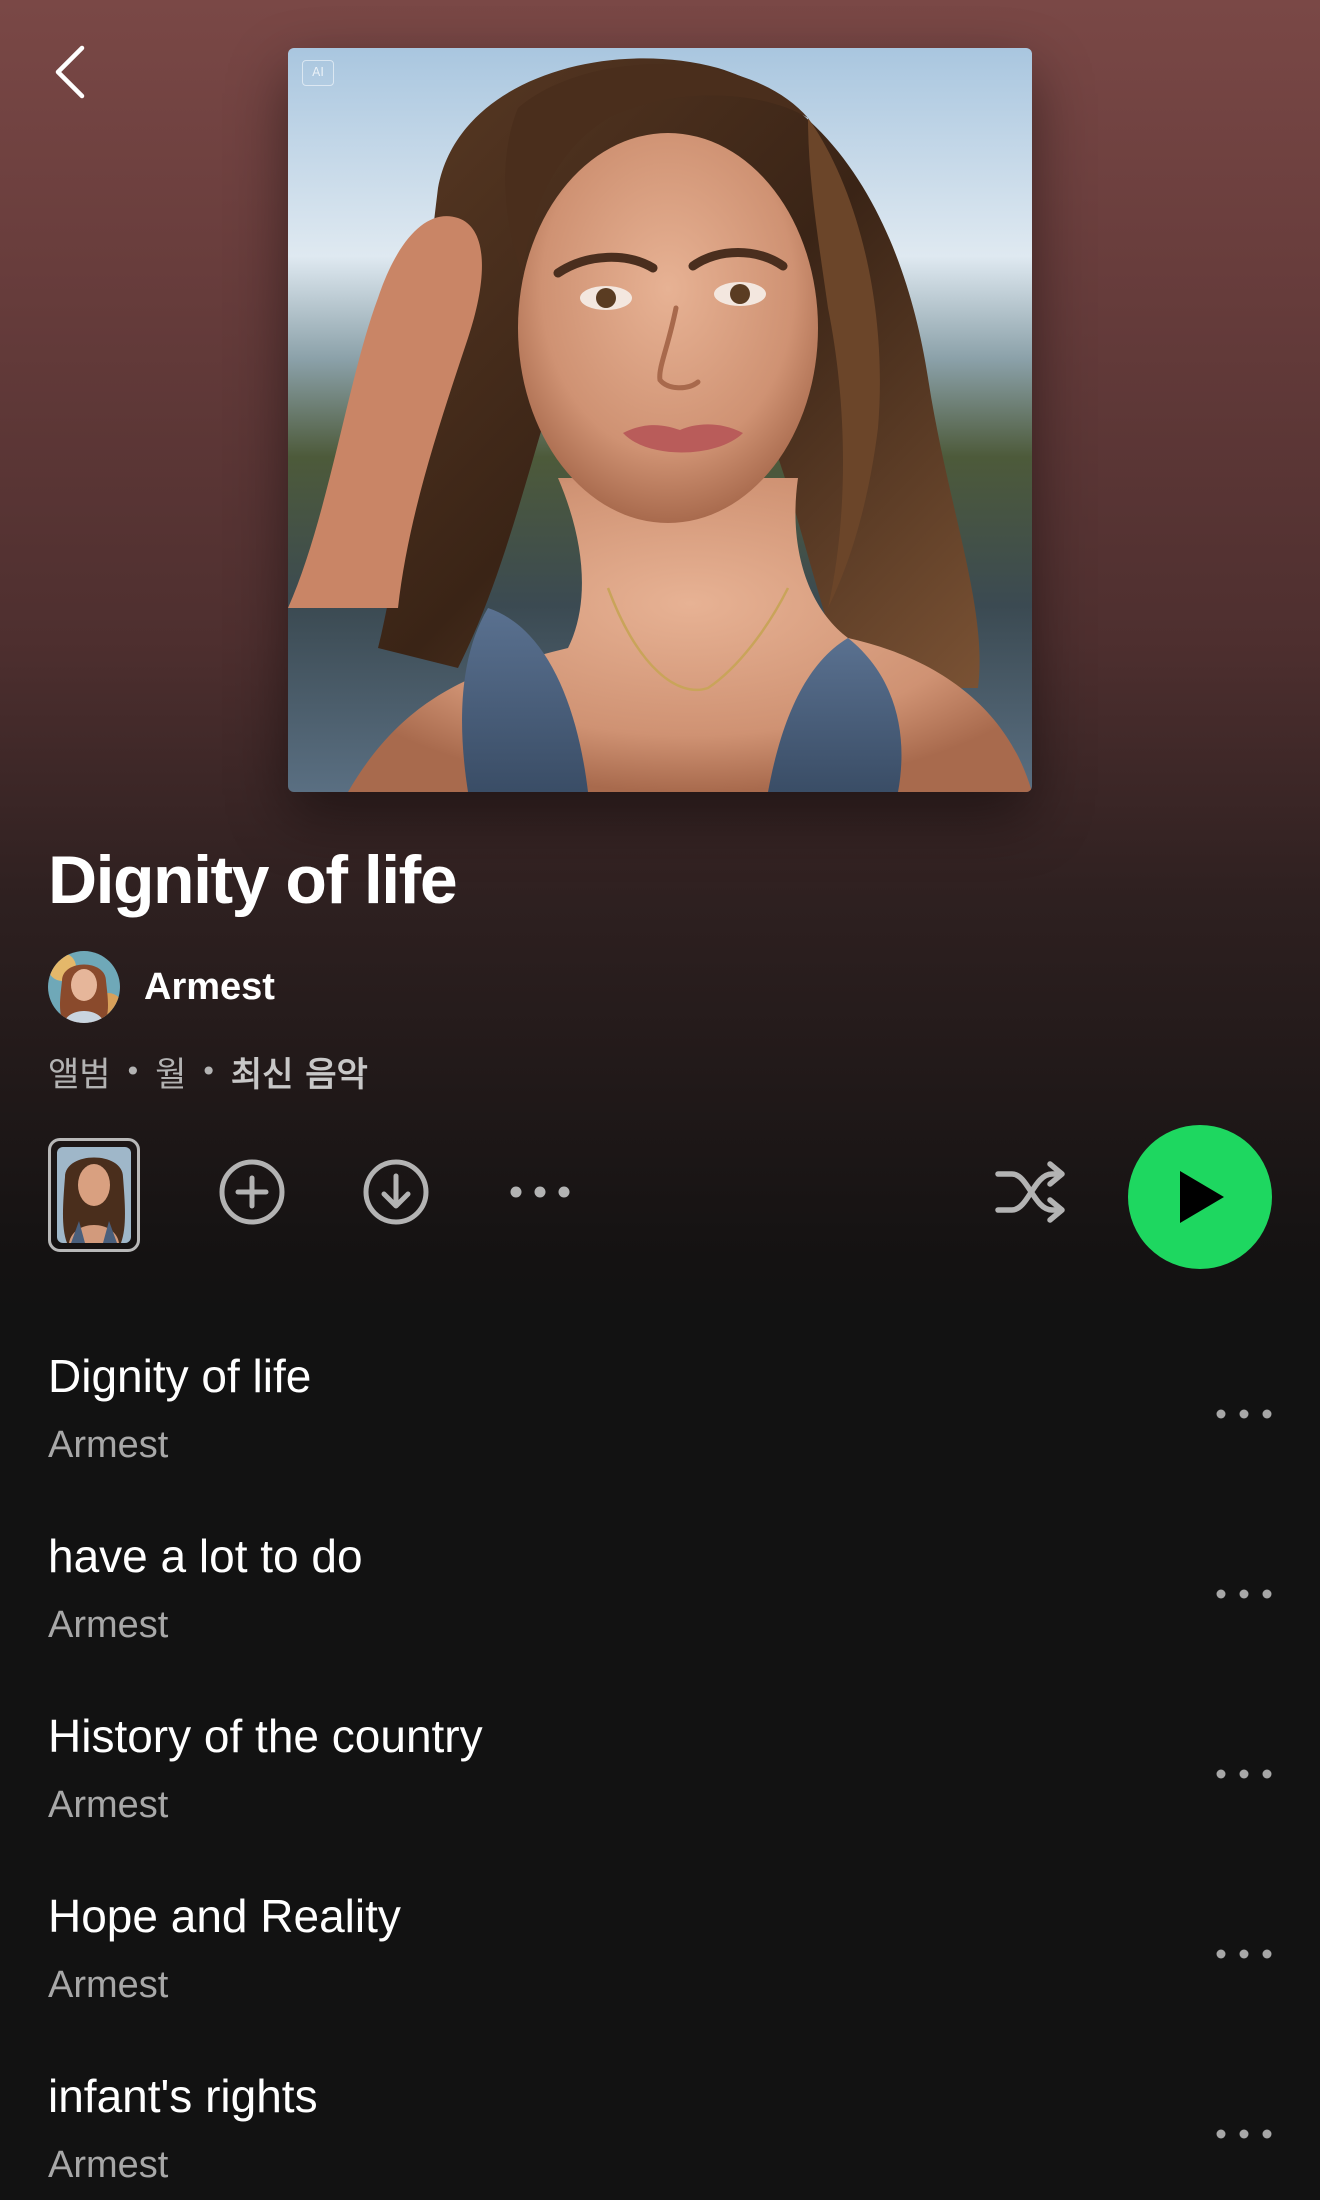 The image size is (1320, 2200). I want to click on action-row, so click(660, 1197).